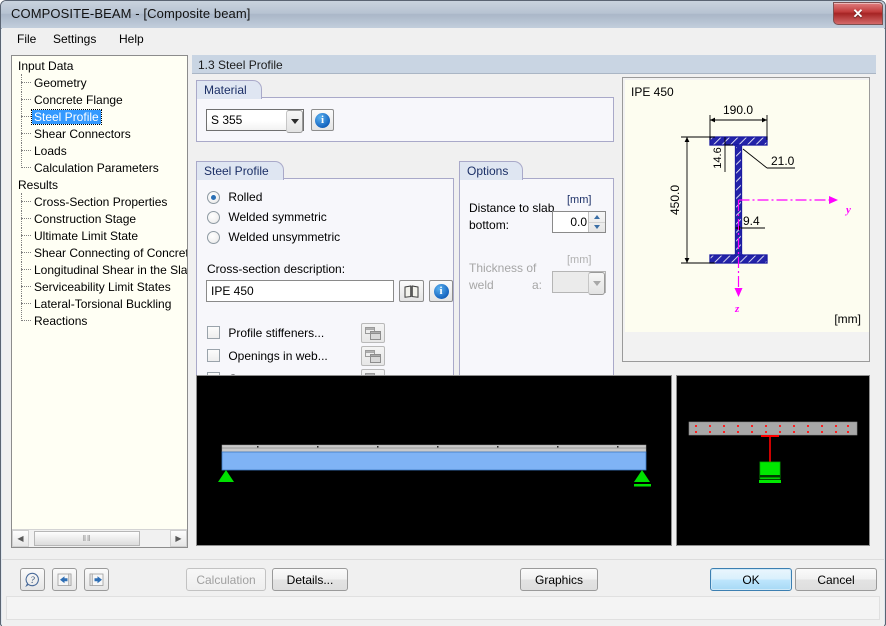 This screenshot has width=886, height=626. Describe the element at coordinates (50, 151) in the screenshot. I see `sidebar-item-label: Loads` at that location.